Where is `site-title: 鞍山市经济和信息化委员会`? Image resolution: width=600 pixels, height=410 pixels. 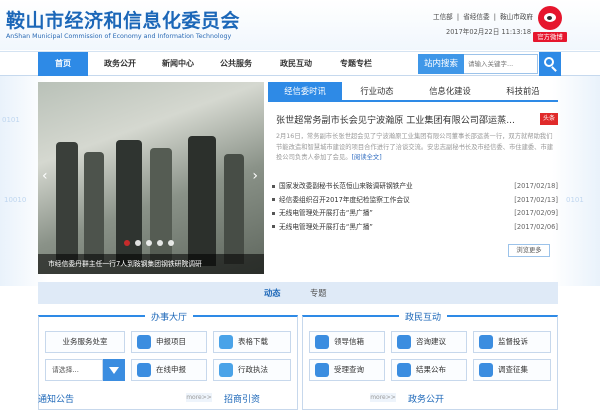
site-title: 鞍山市经济和信息化委员会 is located at coordinates (123, 19).